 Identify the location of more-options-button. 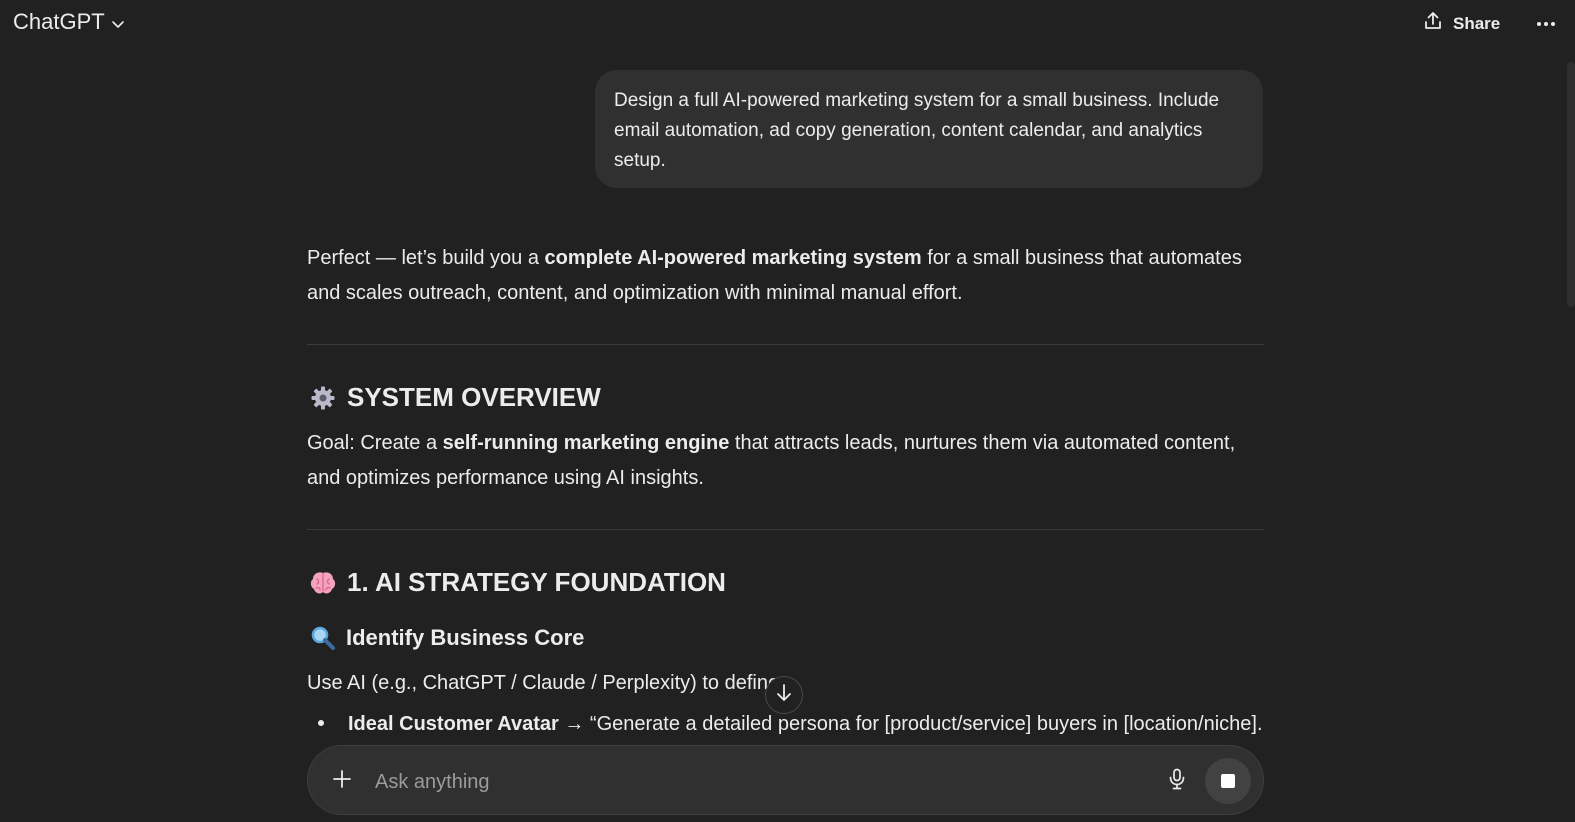
(1546, 23).